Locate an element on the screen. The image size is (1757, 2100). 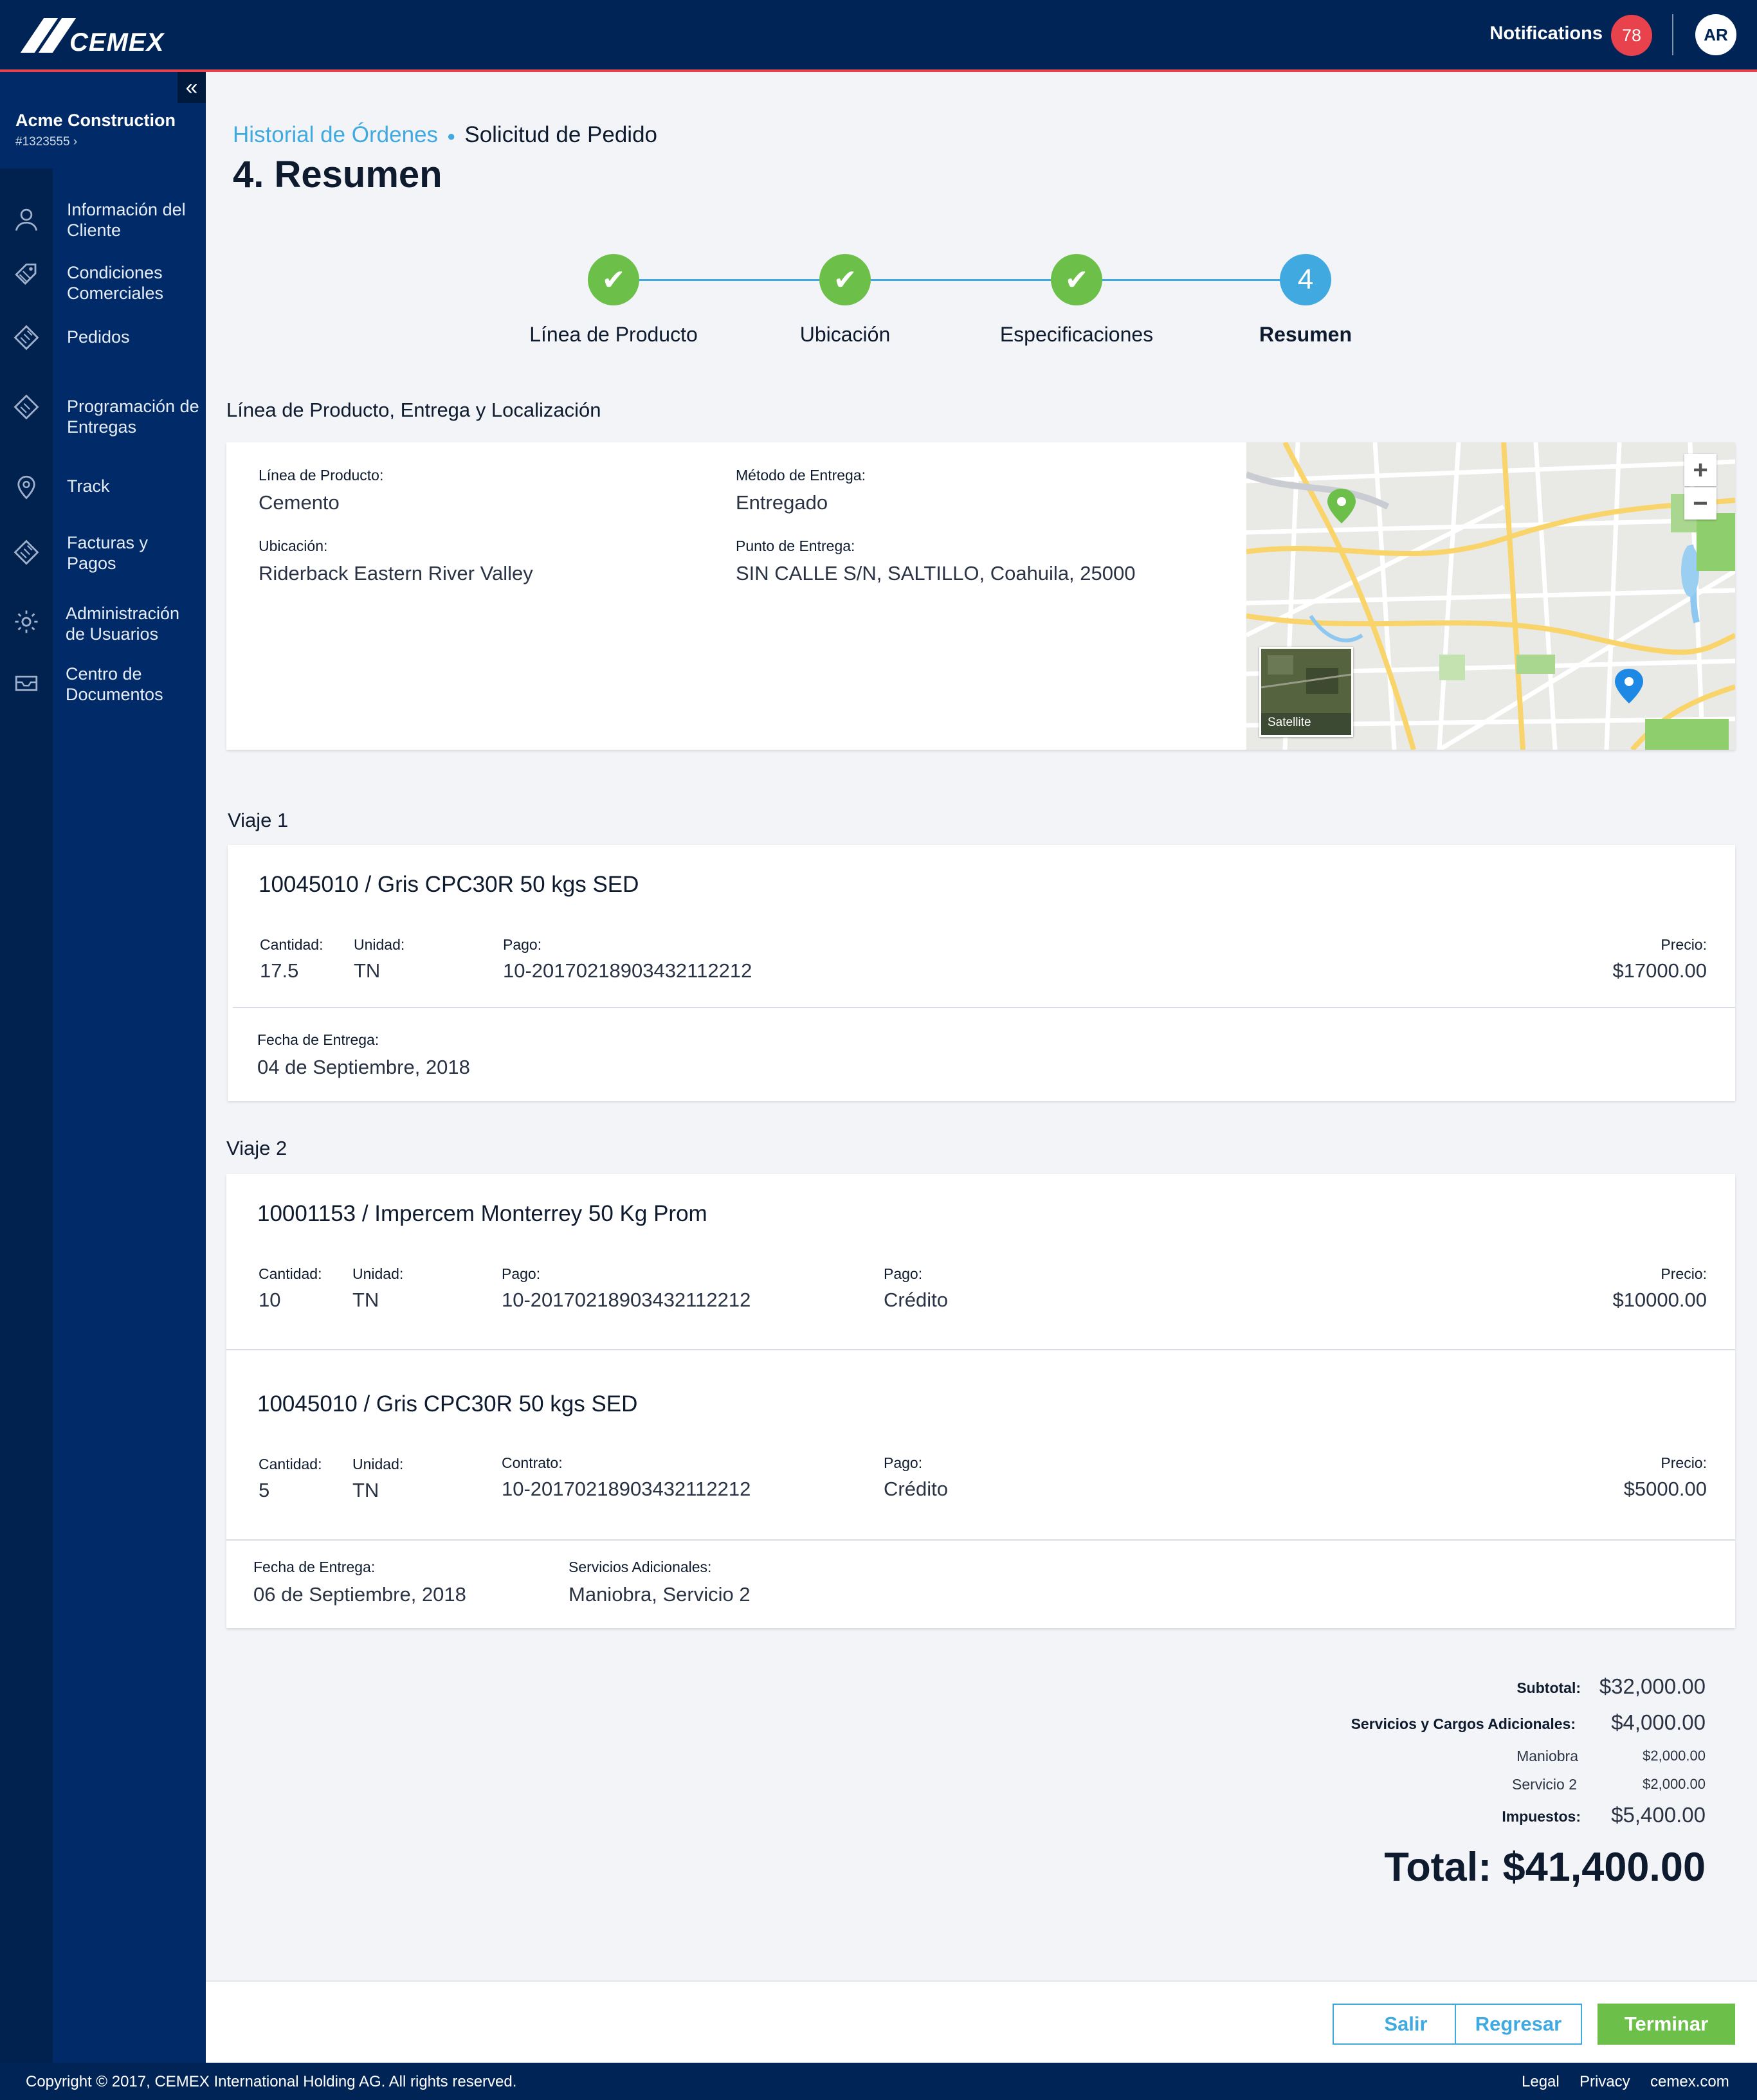
sidebar-item-programacion-entregas: Programación de Entregas is located at coordinates (103, 416).